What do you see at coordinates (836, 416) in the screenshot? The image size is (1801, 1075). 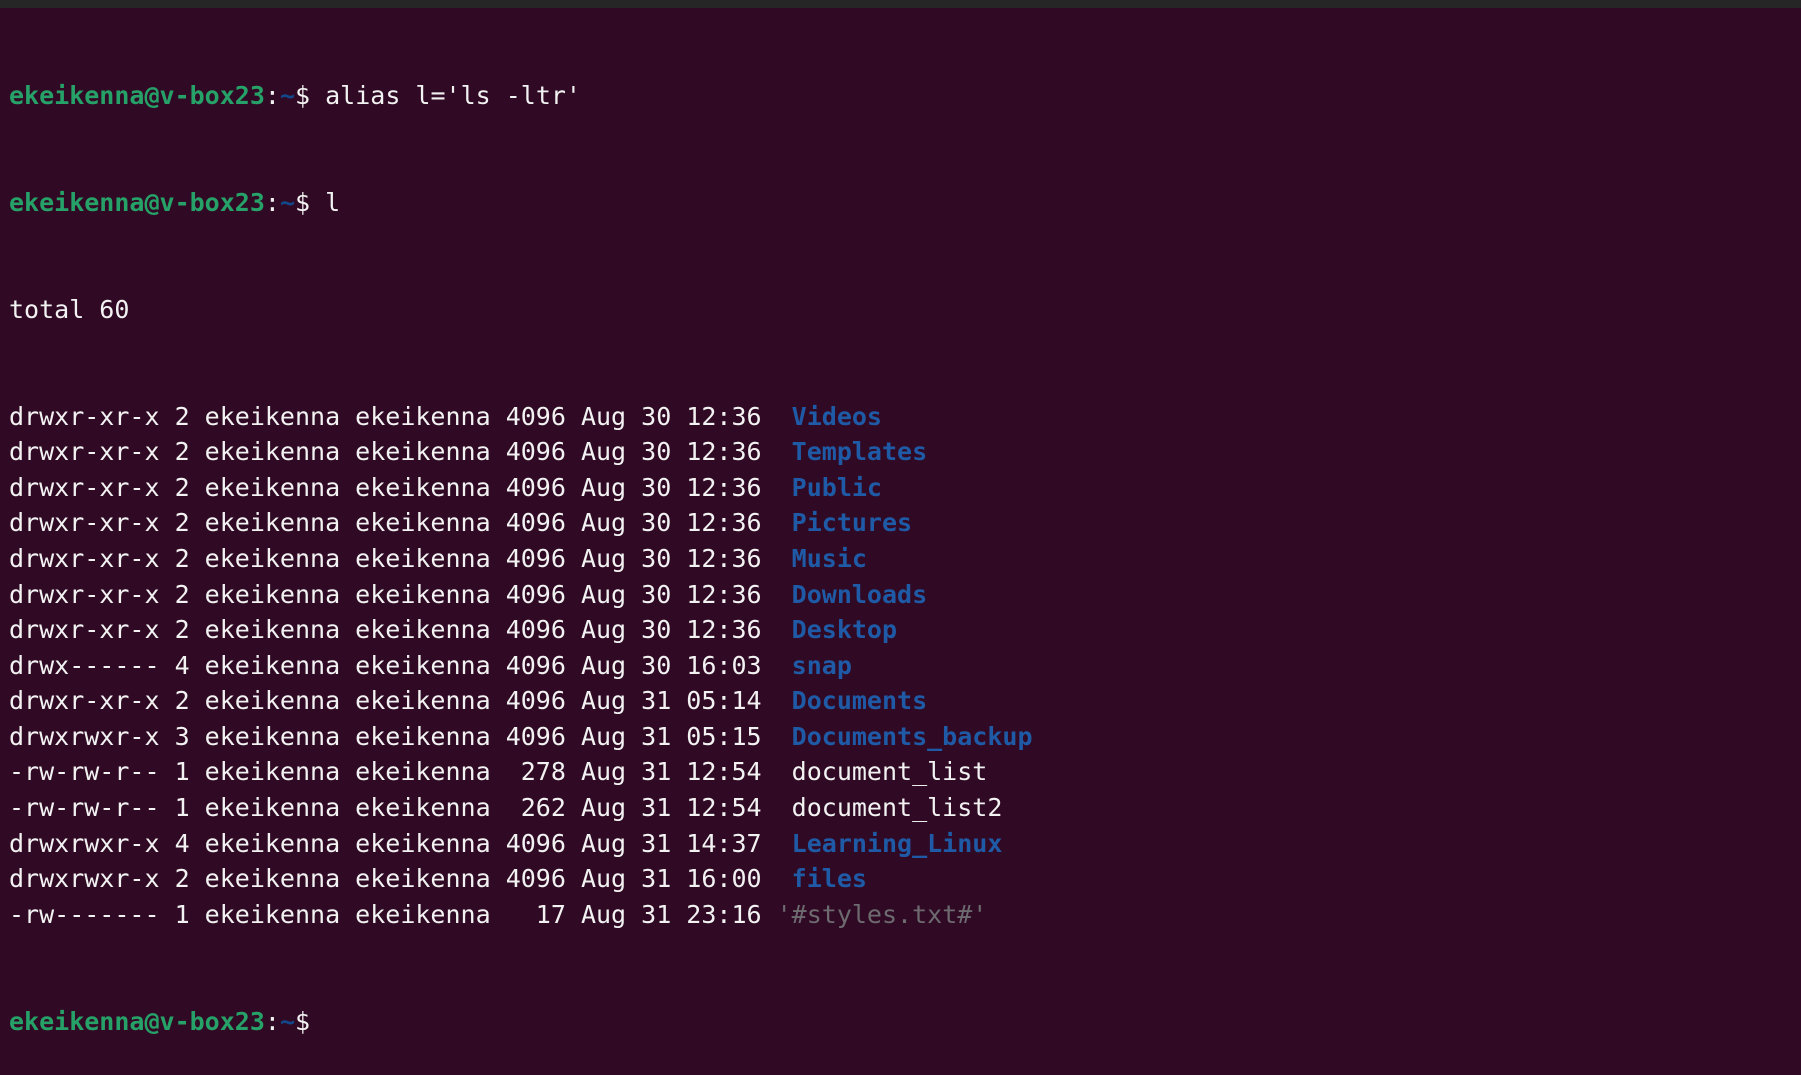 I see `directory-name: Videos` at bounding box center [836, 416].